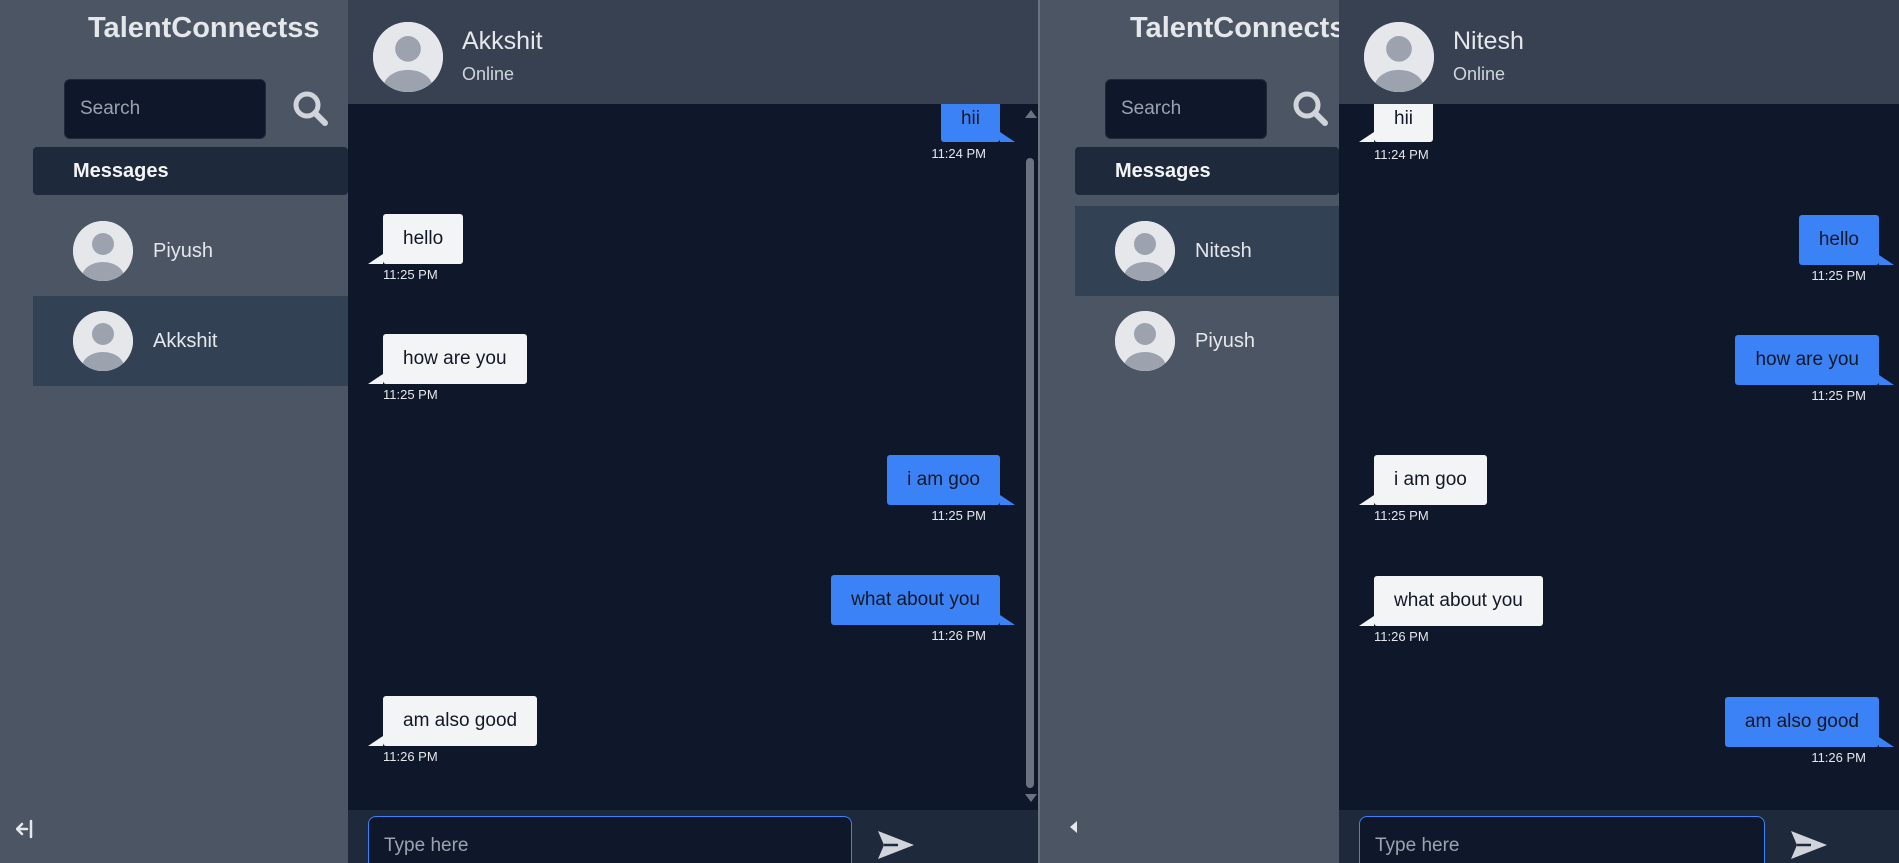 This screenshot has height=863, width=1899. Describe the element at coordinates (502, 41) in the screenshot. I see `chat-contact-name: Akkshit` at that location.